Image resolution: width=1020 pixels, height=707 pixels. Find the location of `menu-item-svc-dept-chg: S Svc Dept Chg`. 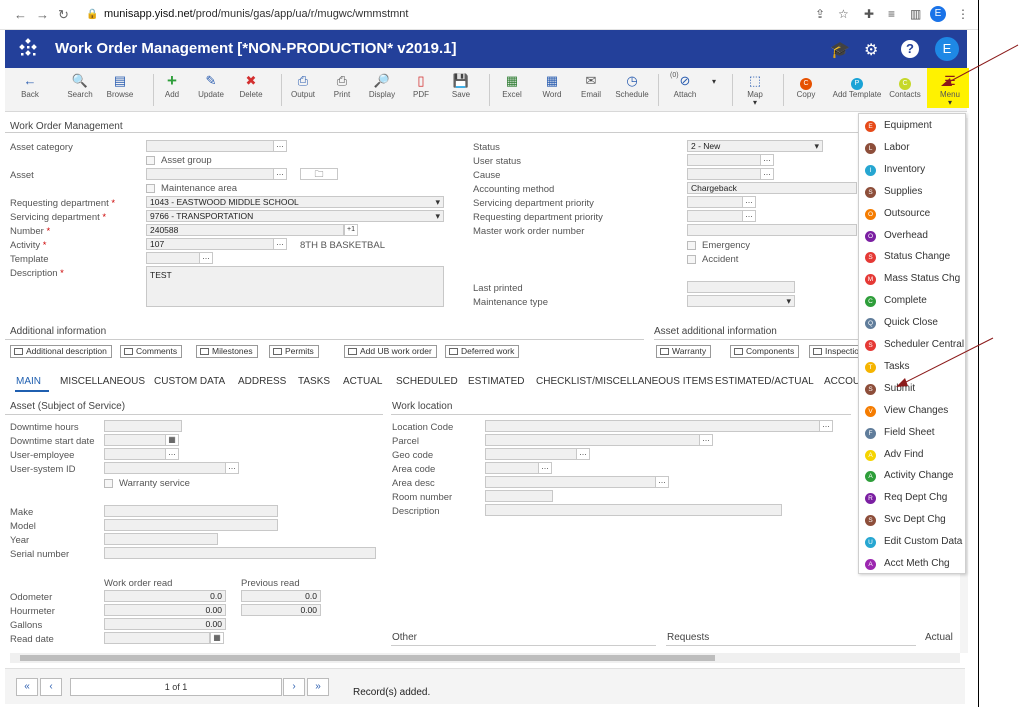

menu-item-svc-dept-chg: S Svc Dept Chg is located at coordinates (912, 521).